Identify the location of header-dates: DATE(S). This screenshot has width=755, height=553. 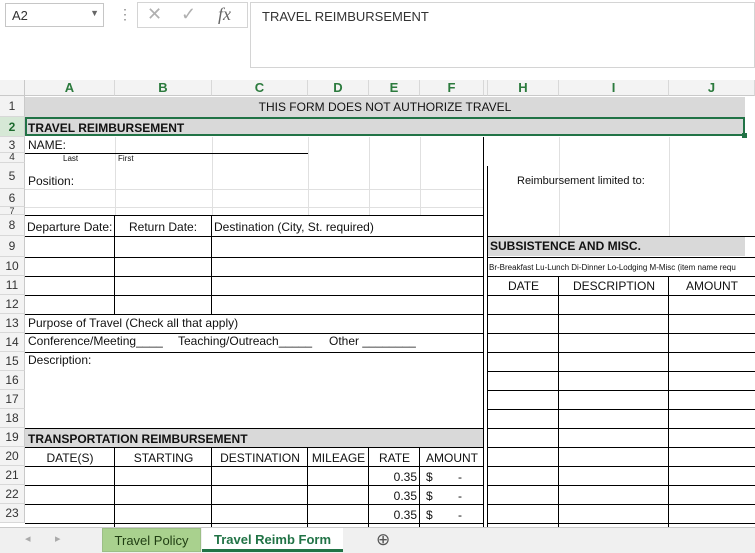
(70, 458).